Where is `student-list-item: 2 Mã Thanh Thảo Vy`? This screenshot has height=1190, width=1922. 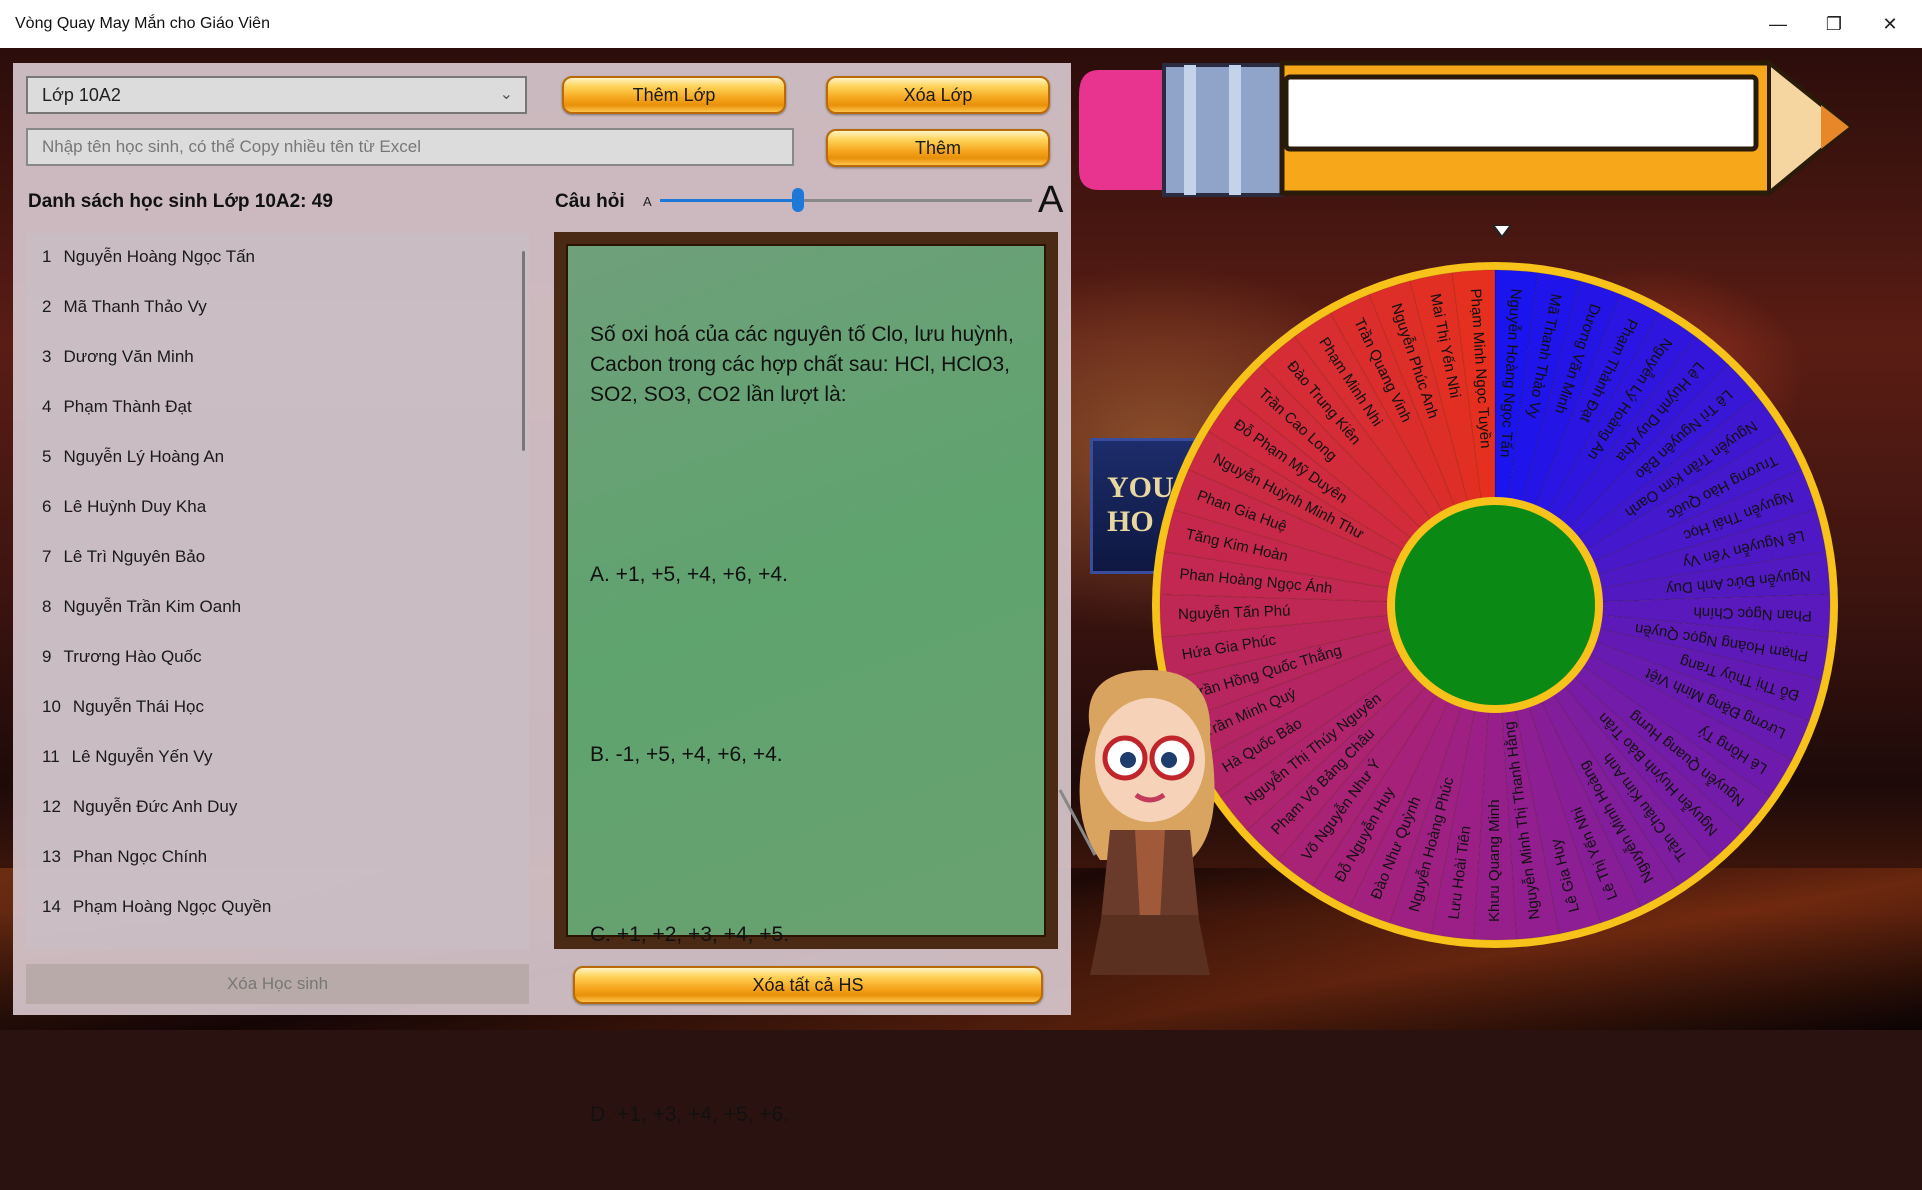
student-list-item: 2 Mã Thanh Thảo Vy is located at coordinates (124, 307).